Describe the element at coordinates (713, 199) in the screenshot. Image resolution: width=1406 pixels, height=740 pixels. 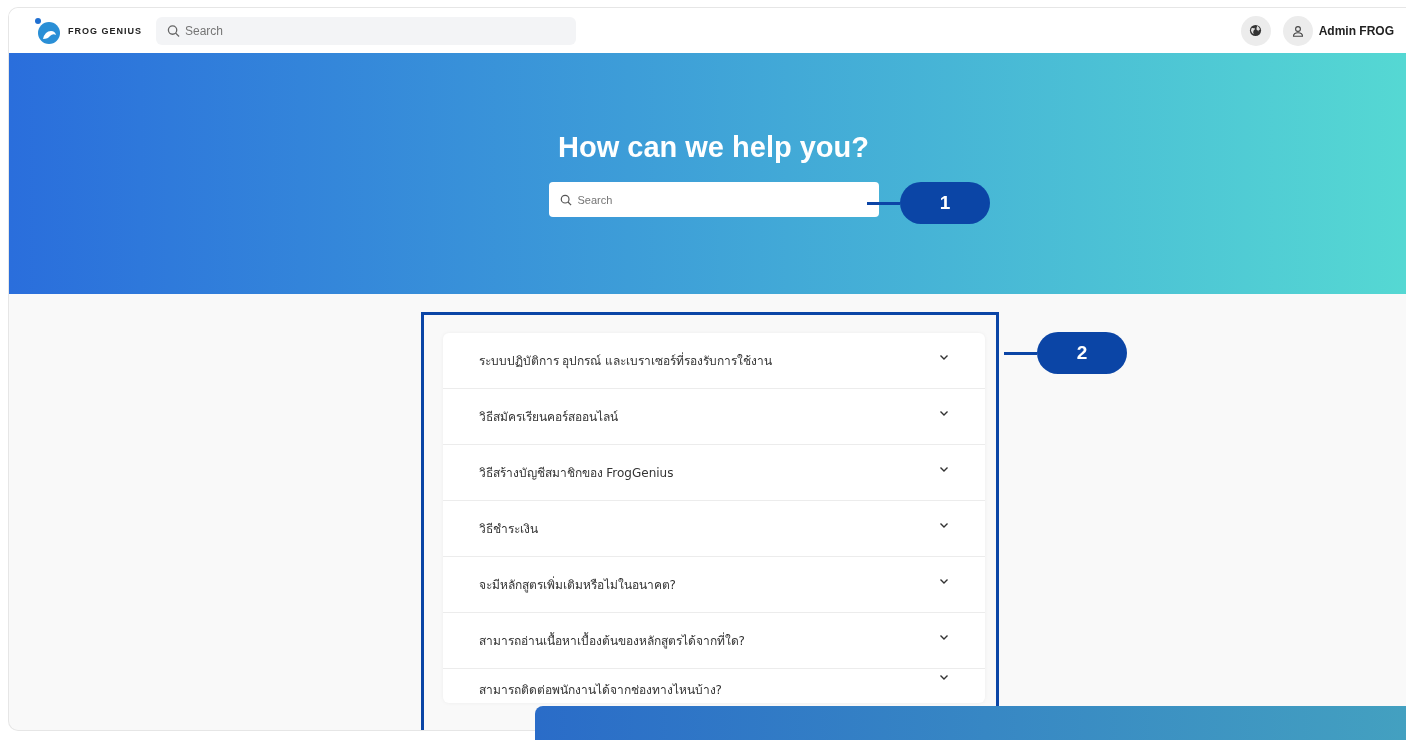
I see `help-search-field: Search` at that location.